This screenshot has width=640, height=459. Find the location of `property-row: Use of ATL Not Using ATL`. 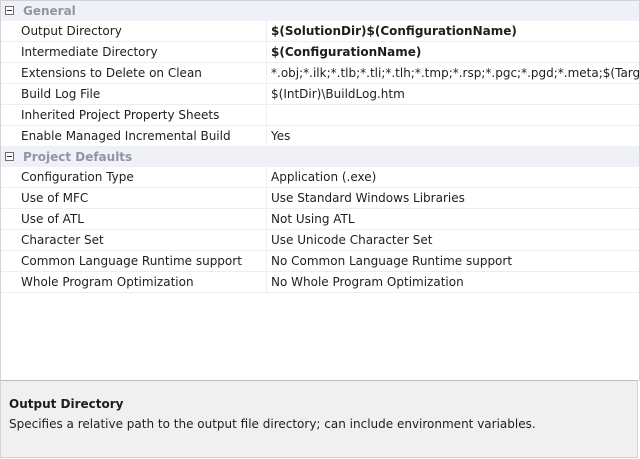

property-row: Use of ATL Not Using ATL is located at coordinates (320, 219).